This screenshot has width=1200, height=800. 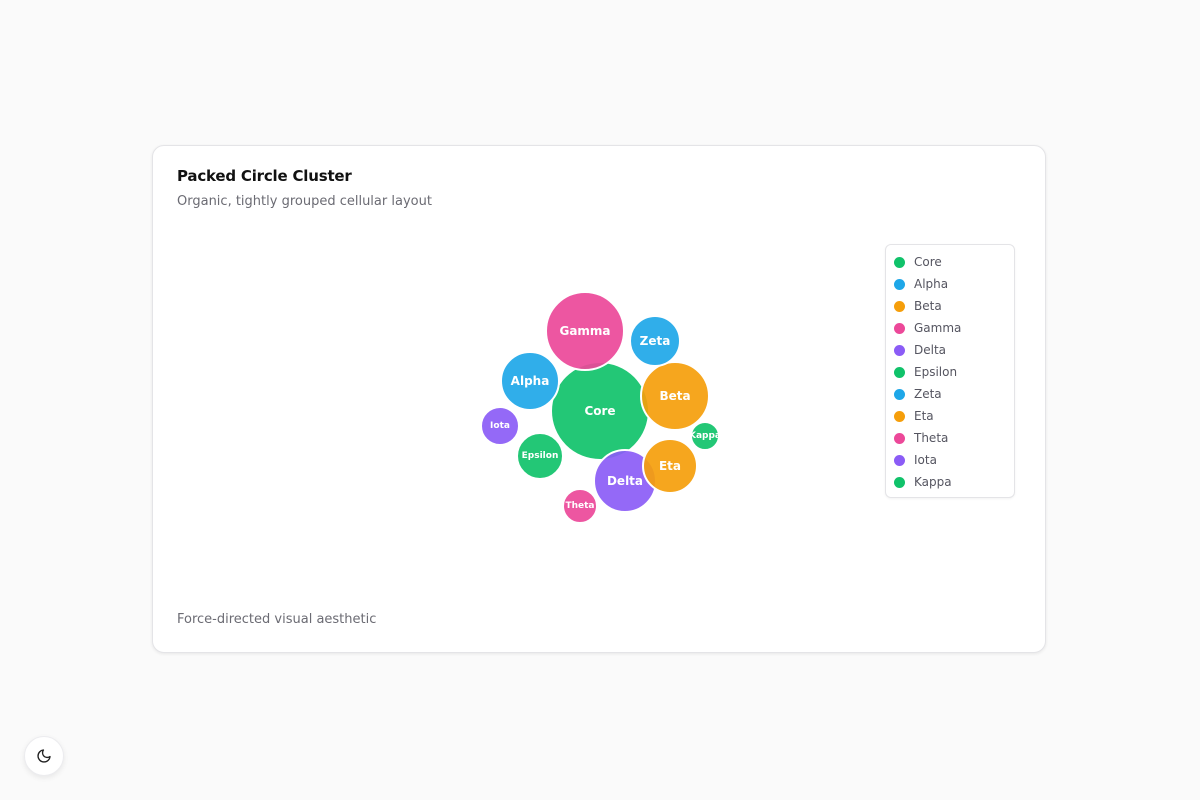 I want to click on chart-footer: Force-directed visual aesthetic, so click(x=277, y=619).